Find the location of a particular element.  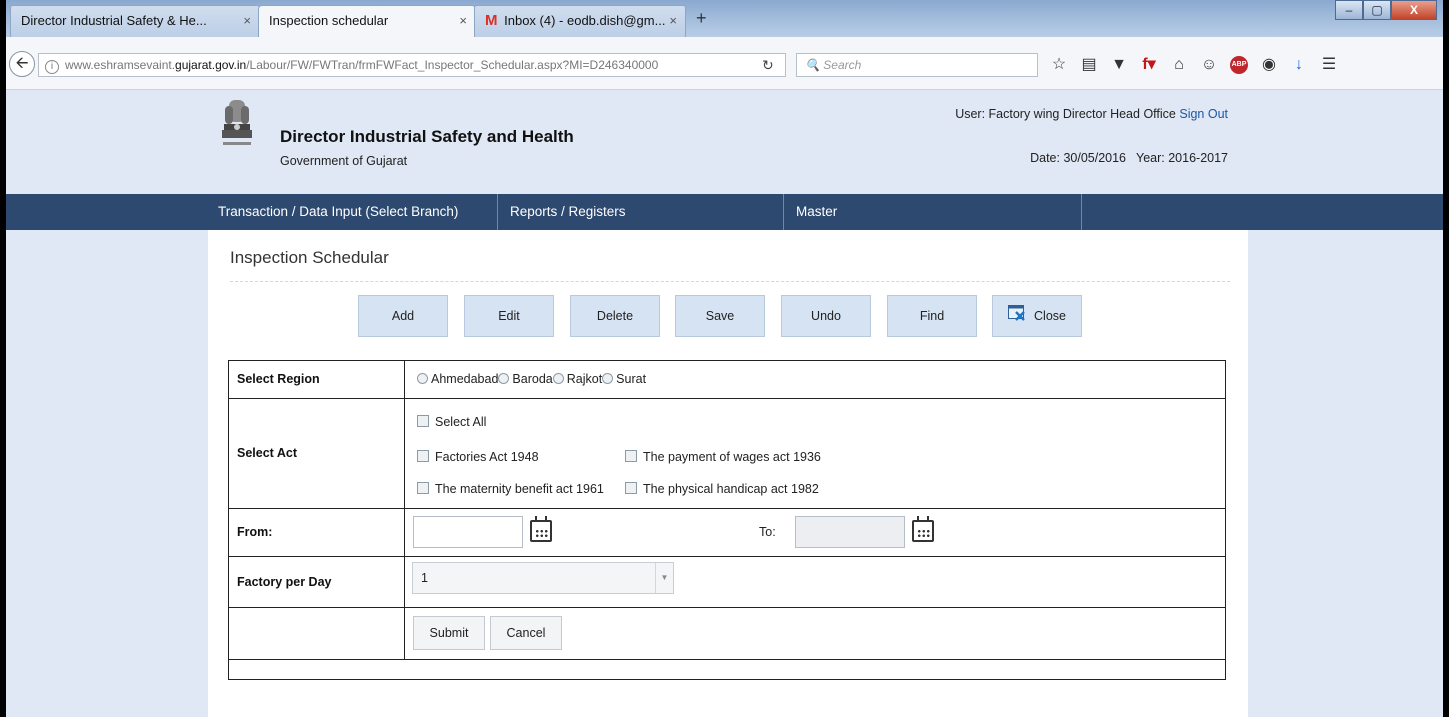

close-button: Close is located at coordinates (1037, 316).